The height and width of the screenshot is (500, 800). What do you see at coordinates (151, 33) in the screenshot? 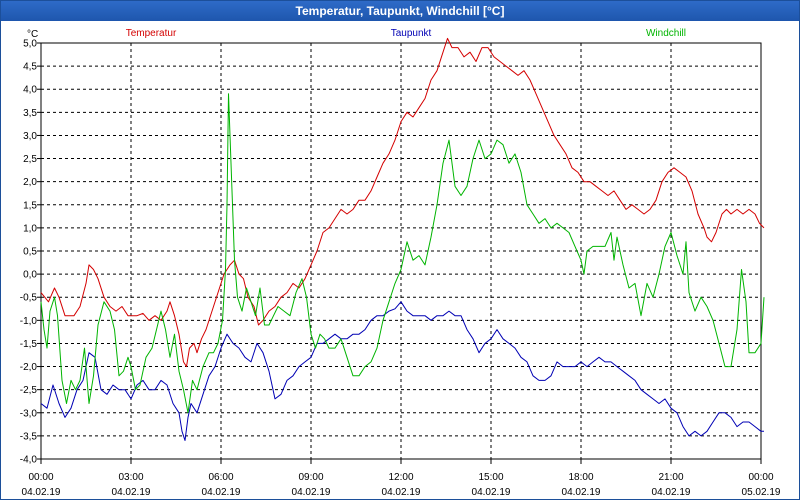
I see `legend-temperatur: Temperatur` at bounding box center [151, 33].